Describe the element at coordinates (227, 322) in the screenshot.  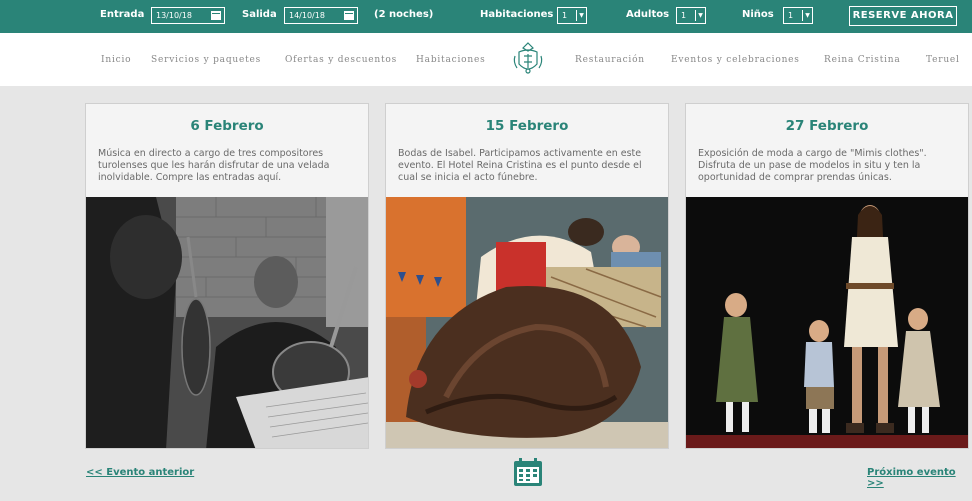
I see `concert-photo` at that location.